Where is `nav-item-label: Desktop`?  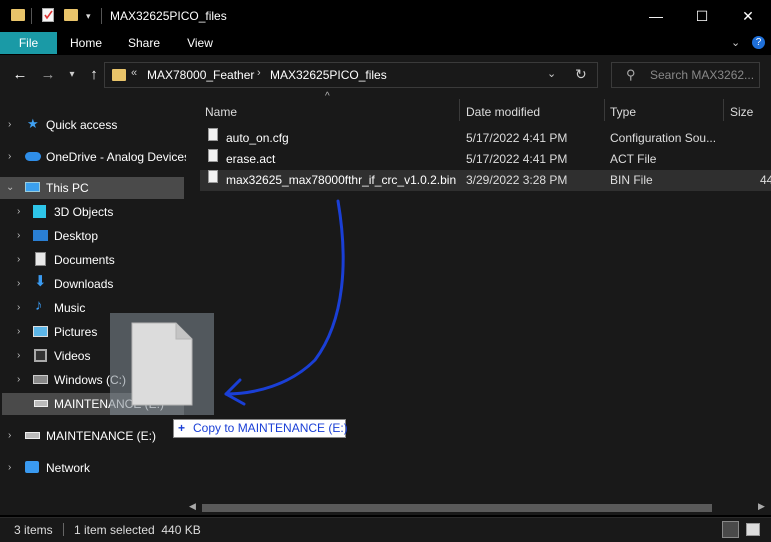 nav-item-label: Desktop is located at coordinates (76, 236).